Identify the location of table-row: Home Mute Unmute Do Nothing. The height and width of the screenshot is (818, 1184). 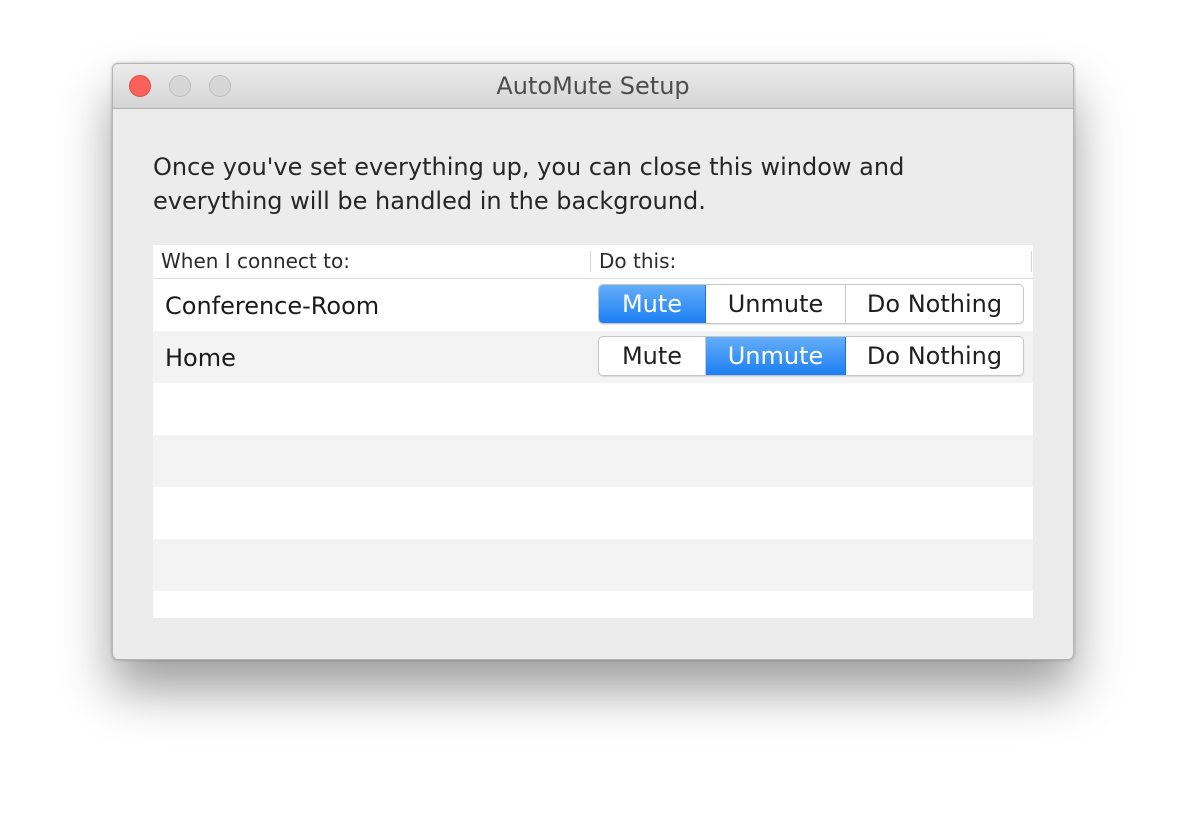
(593, 357).